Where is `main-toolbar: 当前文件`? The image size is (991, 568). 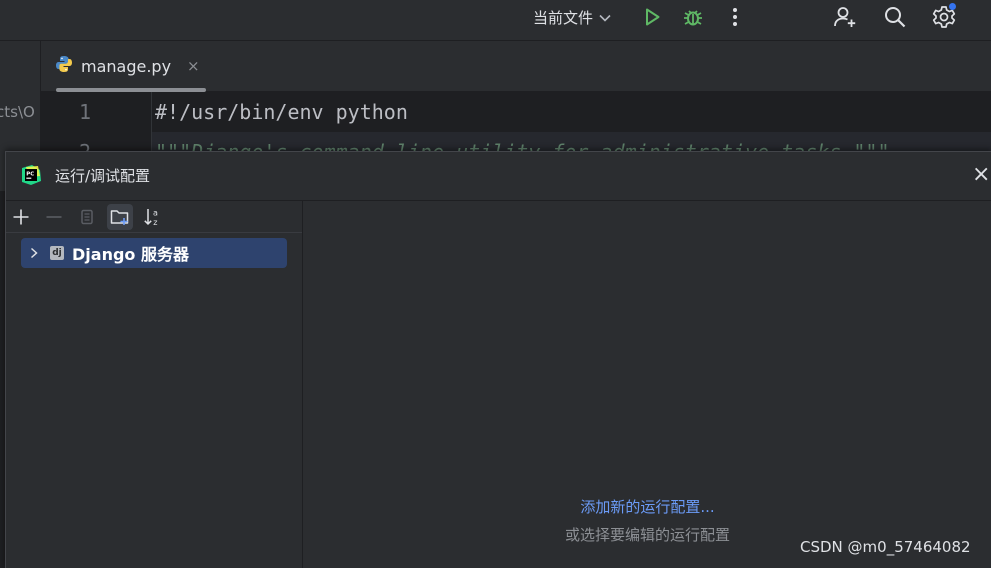 main-toolbar: 当前文件 is located at coordinates (495, 20).